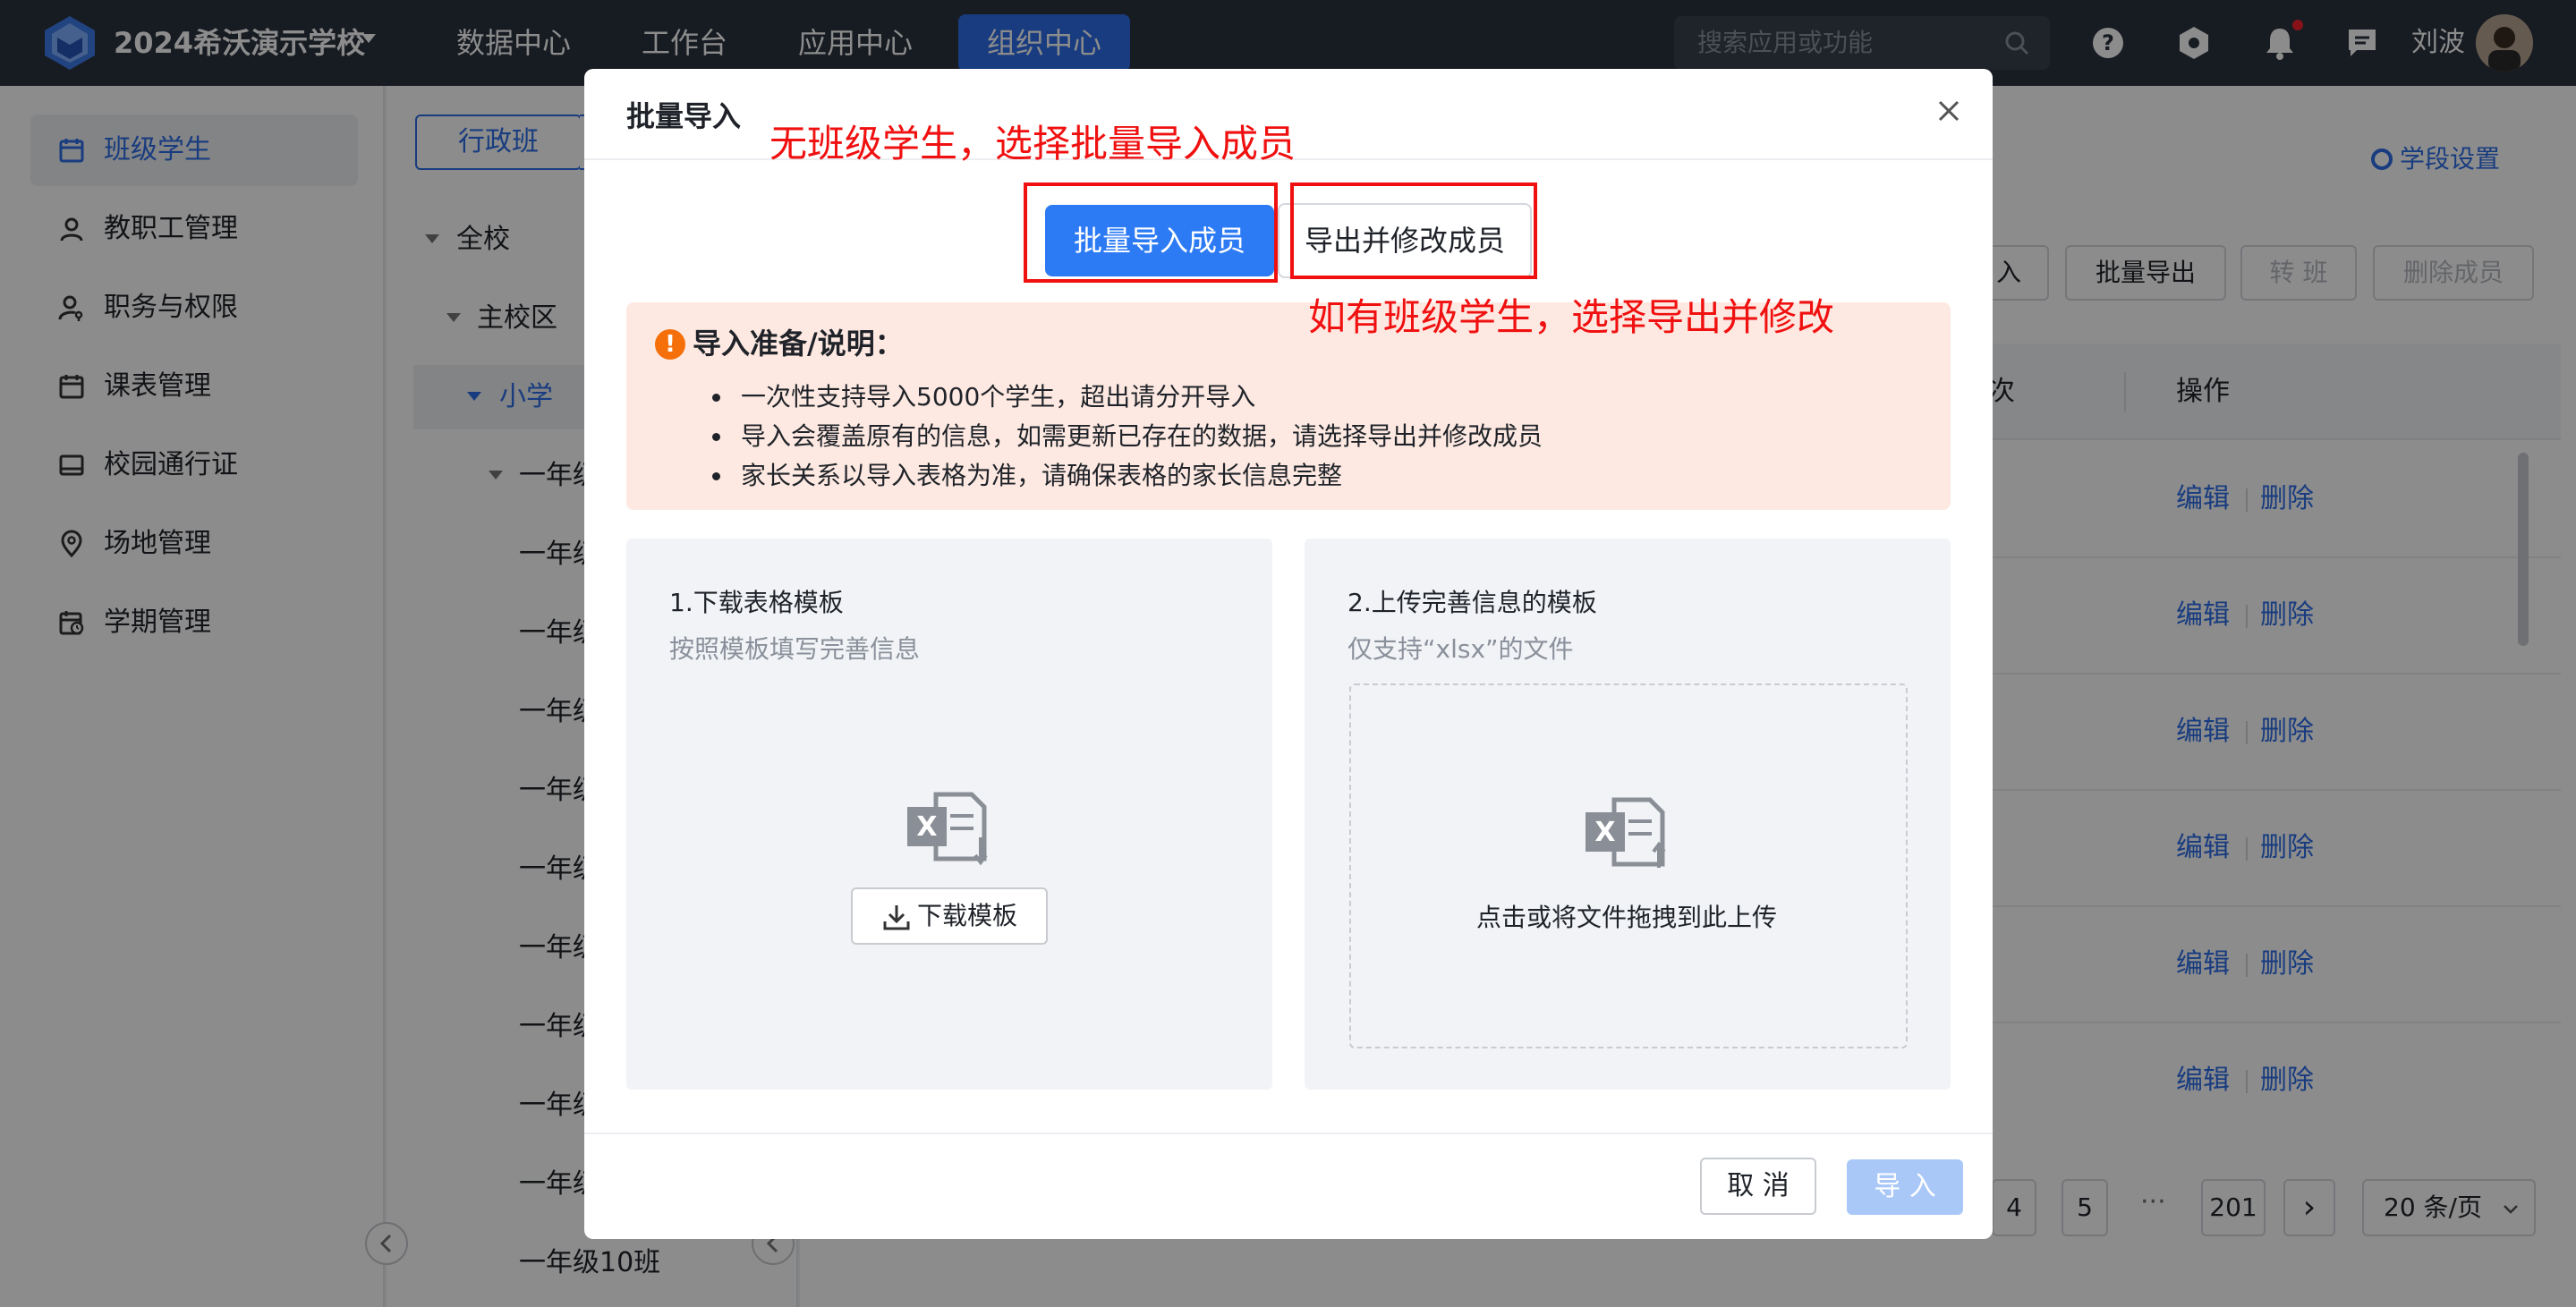 This screenshot has height=1307, width=2576. I want to click on step2-title: 2.上传完善信息的模板, so click(1472, 602).